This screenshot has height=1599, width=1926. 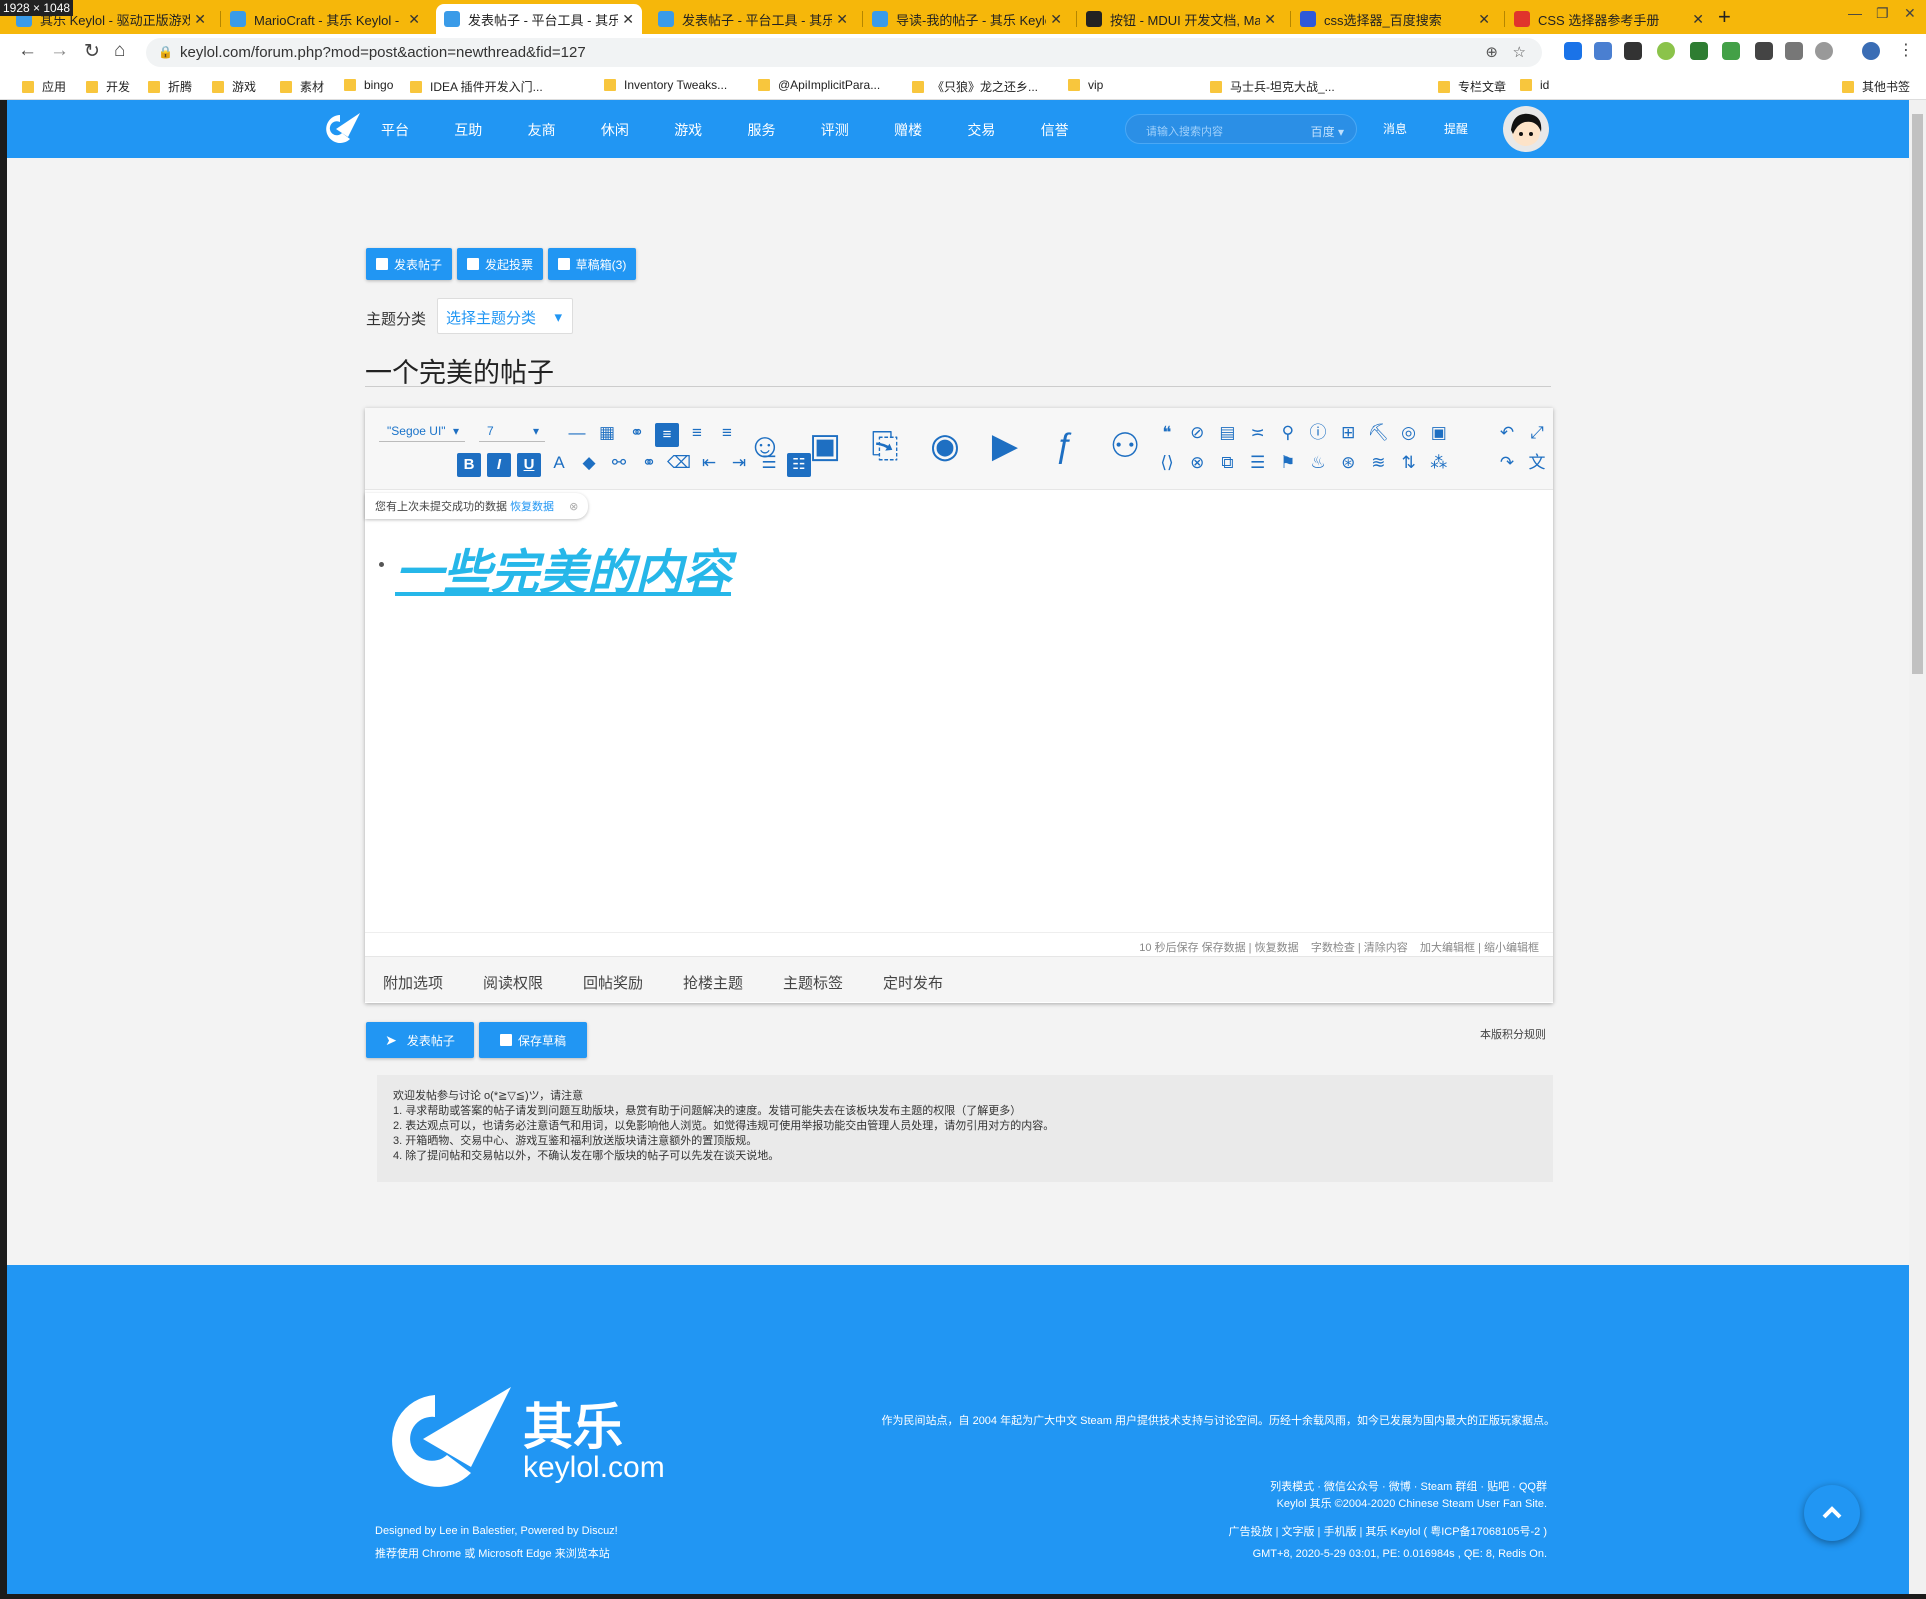 I want to click on link-icon: ⚯, so click(x=619, y=463).